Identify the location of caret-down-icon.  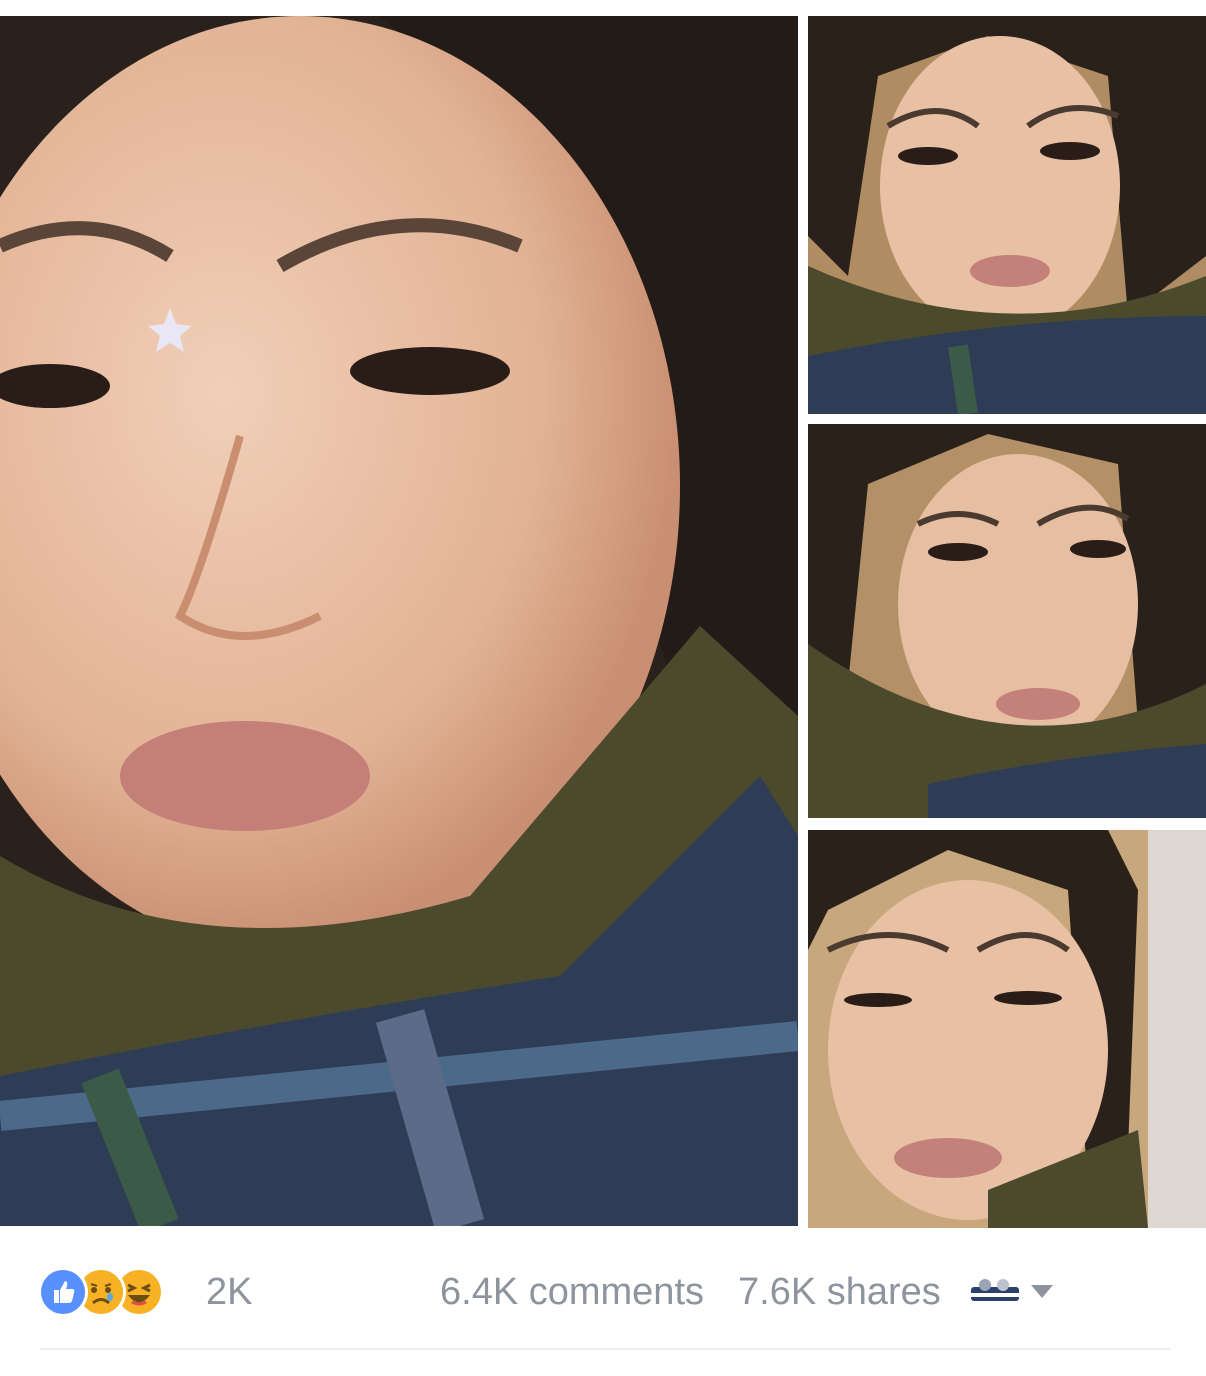
(1041, 1291).